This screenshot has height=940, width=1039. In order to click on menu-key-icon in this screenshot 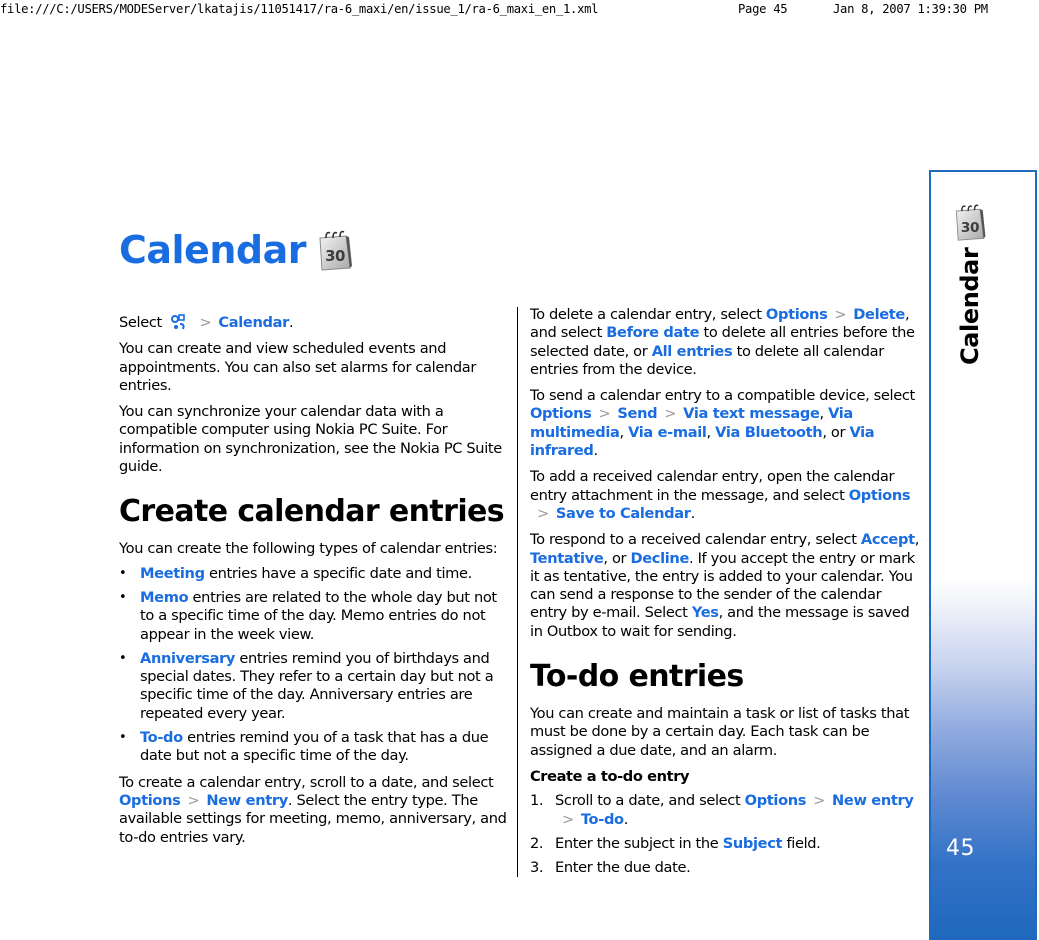, I will do `click(179, 322)`.